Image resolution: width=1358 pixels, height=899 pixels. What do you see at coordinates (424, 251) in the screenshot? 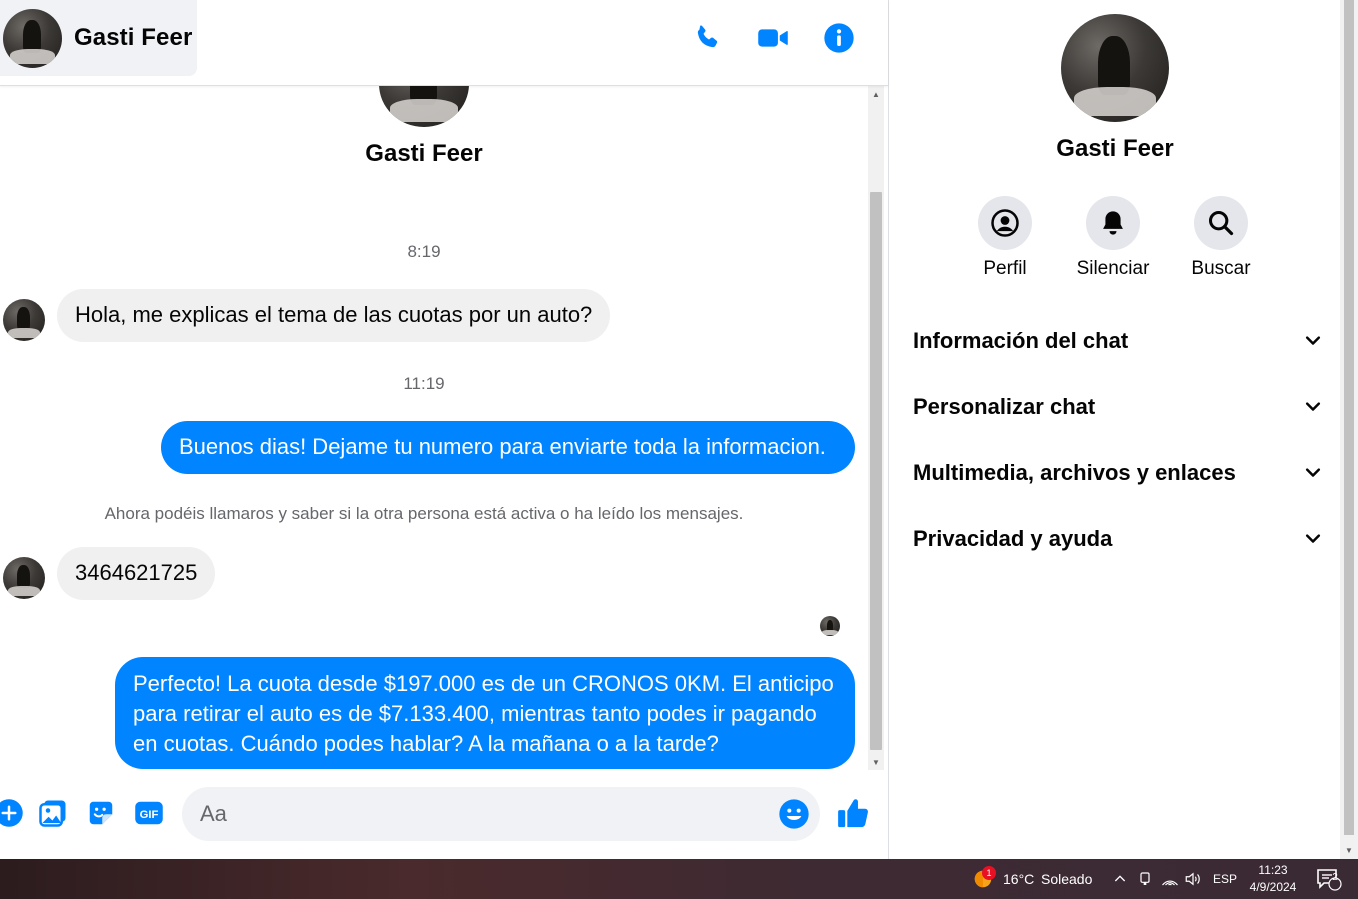
I see `message-timestamp: 8:19` at bounding box center [424, 251].